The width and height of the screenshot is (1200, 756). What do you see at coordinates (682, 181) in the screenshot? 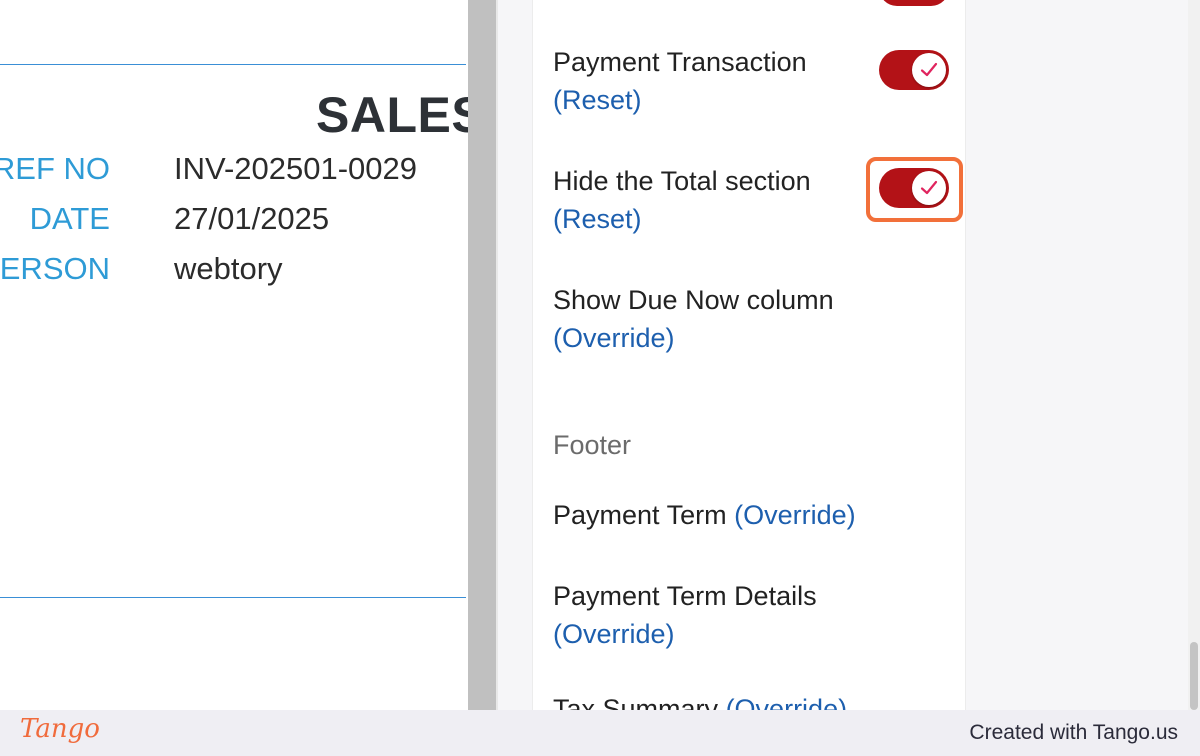
I see `setting-label: Hide the Total section` at bounding box center [682, 181].